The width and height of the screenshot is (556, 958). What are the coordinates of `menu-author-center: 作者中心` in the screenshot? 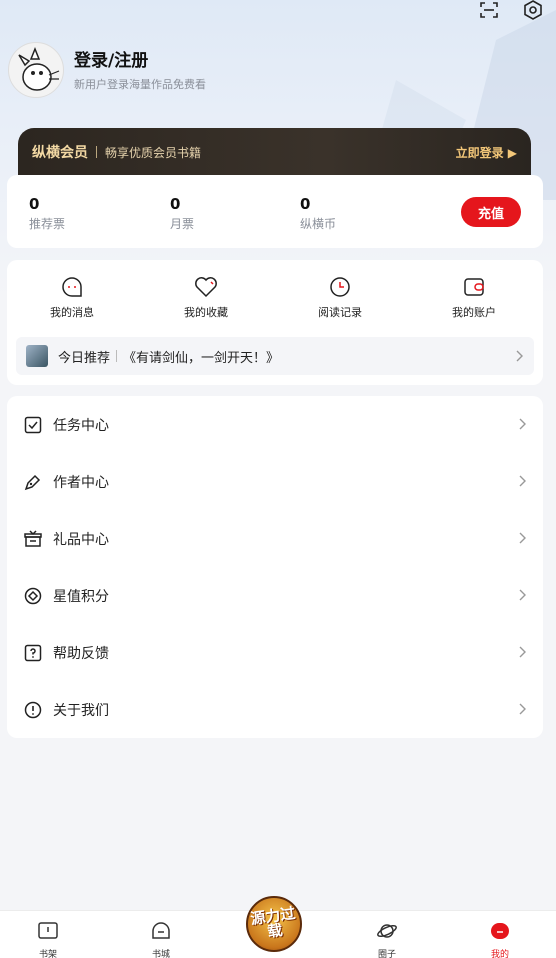 It's located at (275, 481).